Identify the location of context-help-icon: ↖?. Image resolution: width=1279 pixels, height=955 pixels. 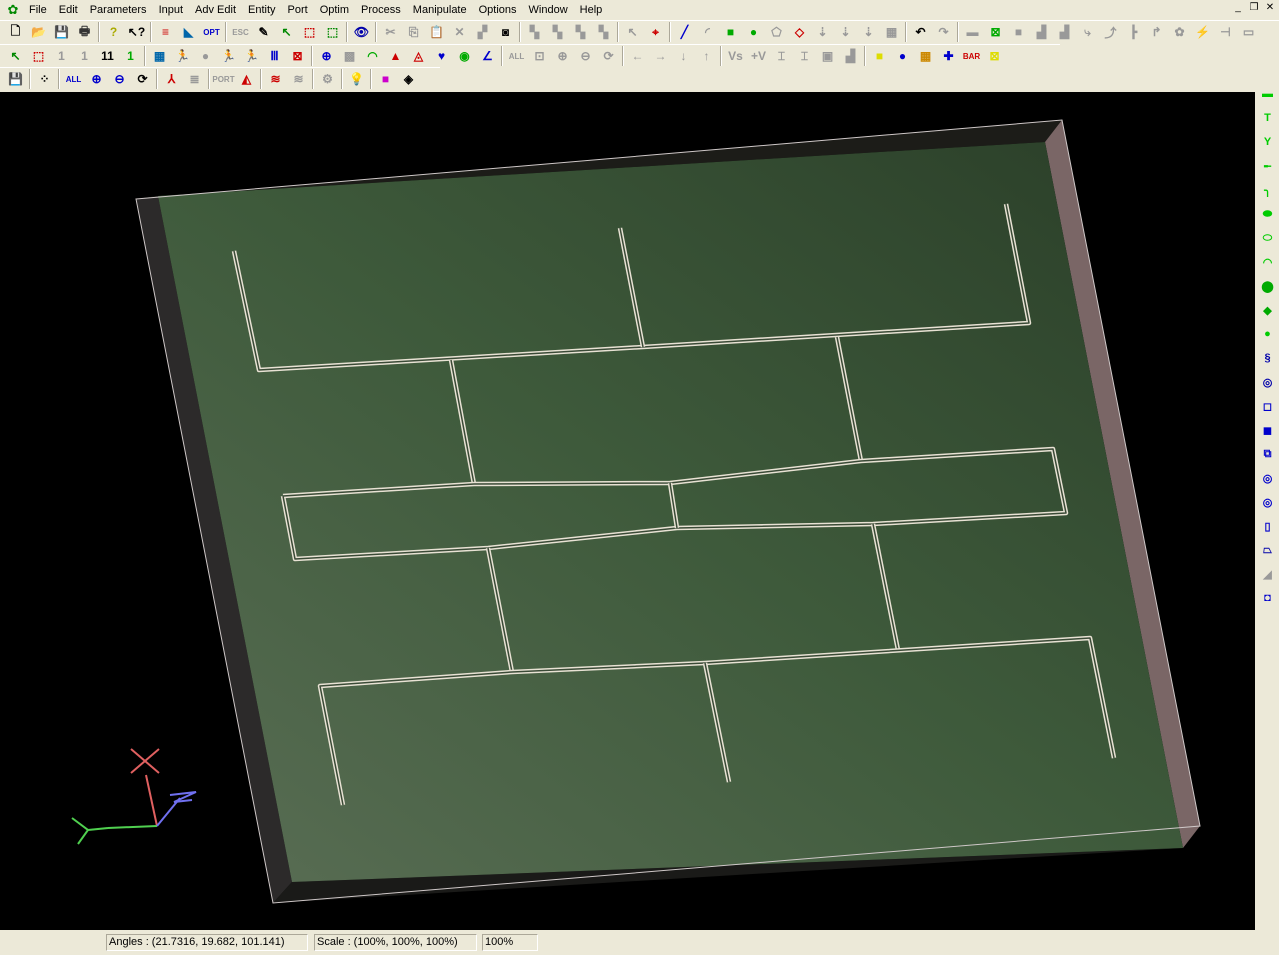
(136, 32).